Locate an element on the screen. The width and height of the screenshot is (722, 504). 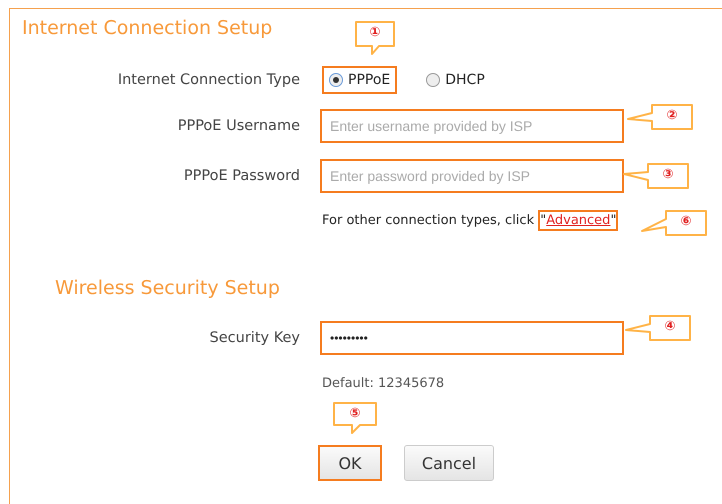
field-label: PPPoE Password is located at coordinates (241, 176).